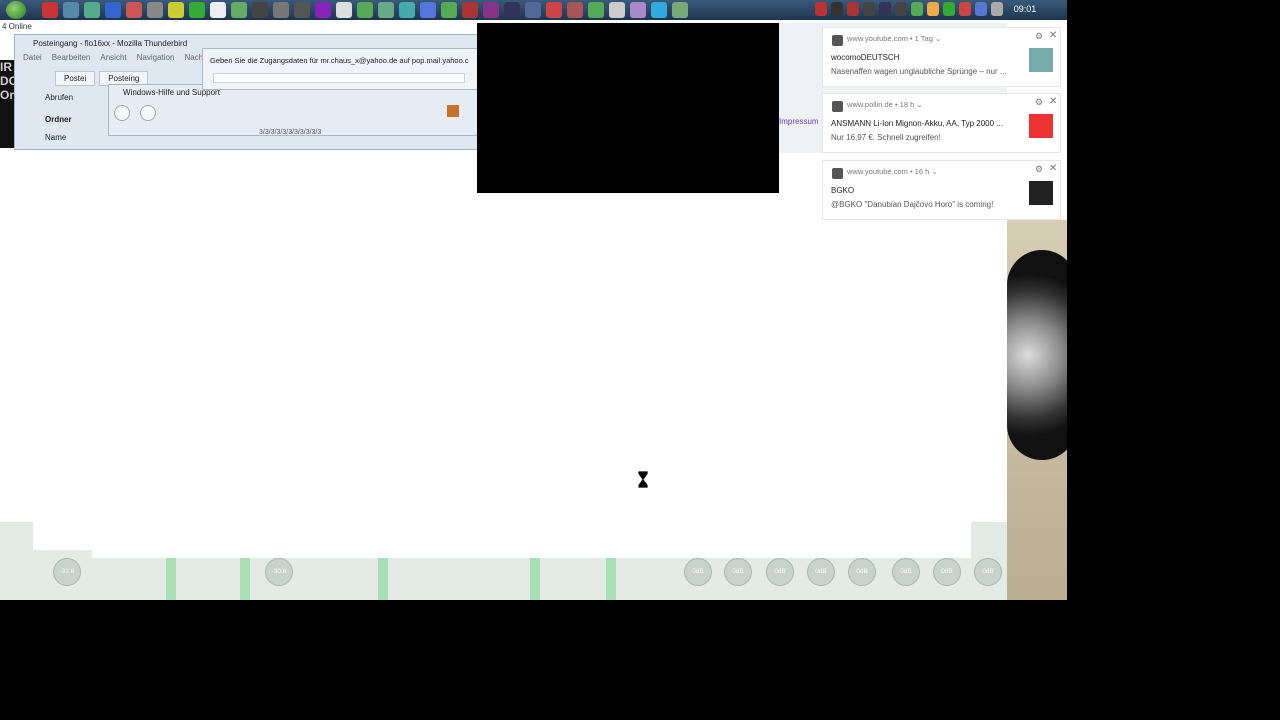 This screenshot has height=720, width=1280. I want to click on menu-item-file: Datei, so click(32, 57).